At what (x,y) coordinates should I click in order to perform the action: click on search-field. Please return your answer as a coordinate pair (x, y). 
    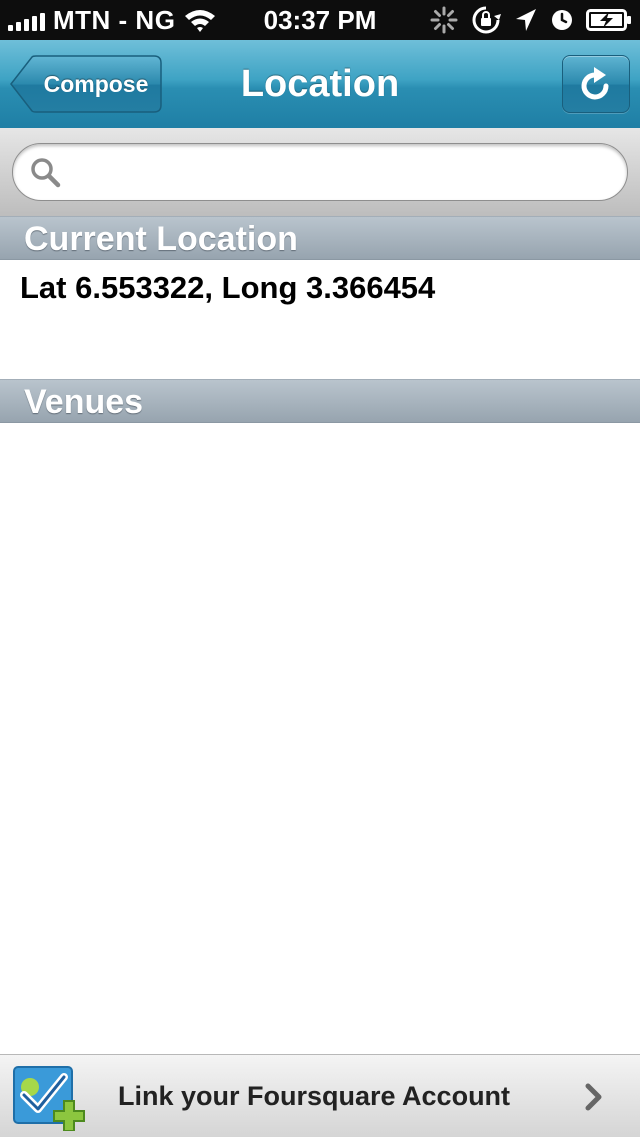
    Looking at the image, I should click on (320, 172).